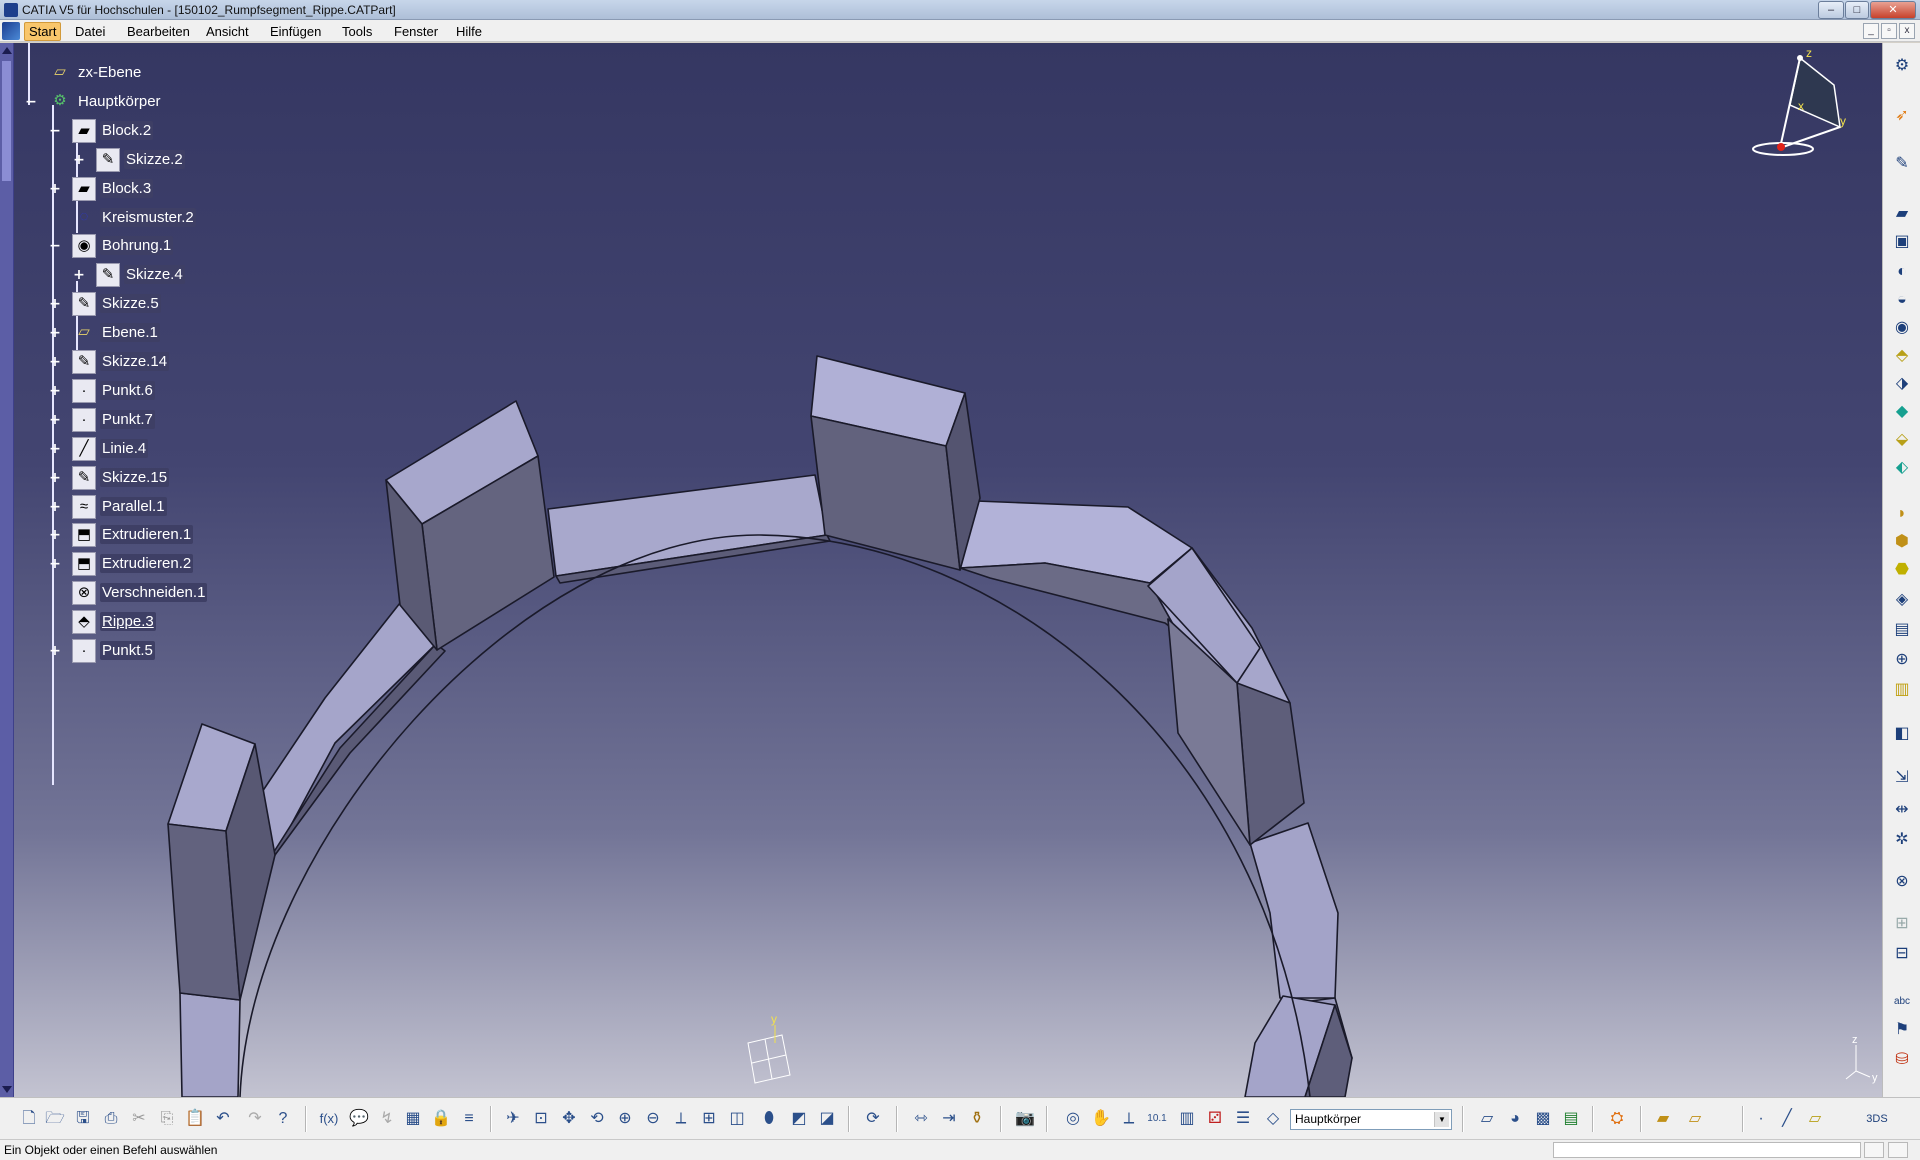 The height and width of the screenshot is (1160, 1920). I want to click on tree-node: ⬘ Rippe.3, so click(130, 622).